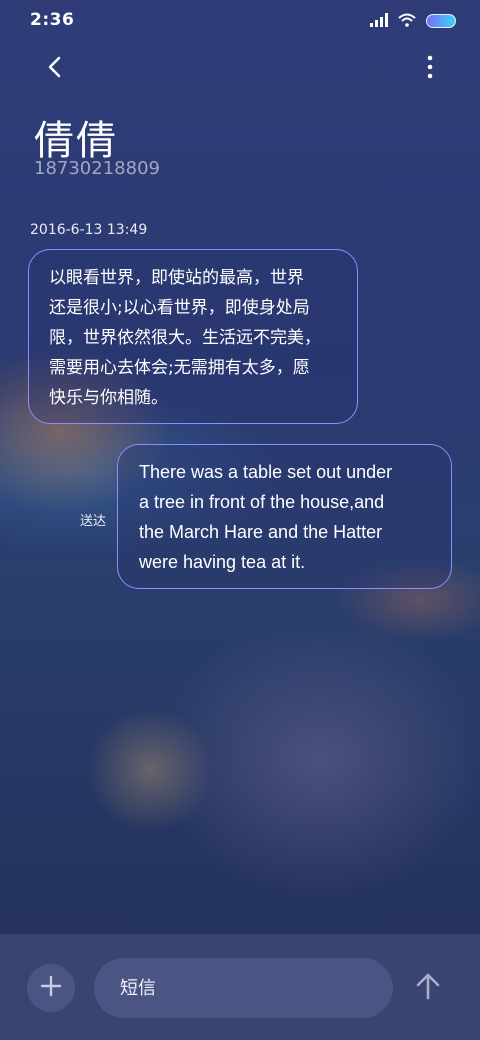  What do you see at coordinates (52, 20) in the screenshot?
I see `status-time: 2:36` at bounding box center [52, 20].